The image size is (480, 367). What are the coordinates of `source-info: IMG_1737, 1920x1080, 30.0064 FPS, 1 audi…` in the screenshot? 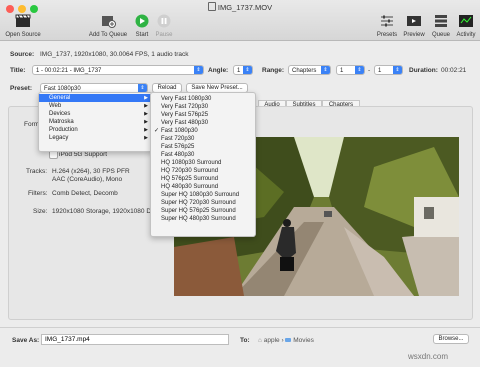 It's located at (114, 54).